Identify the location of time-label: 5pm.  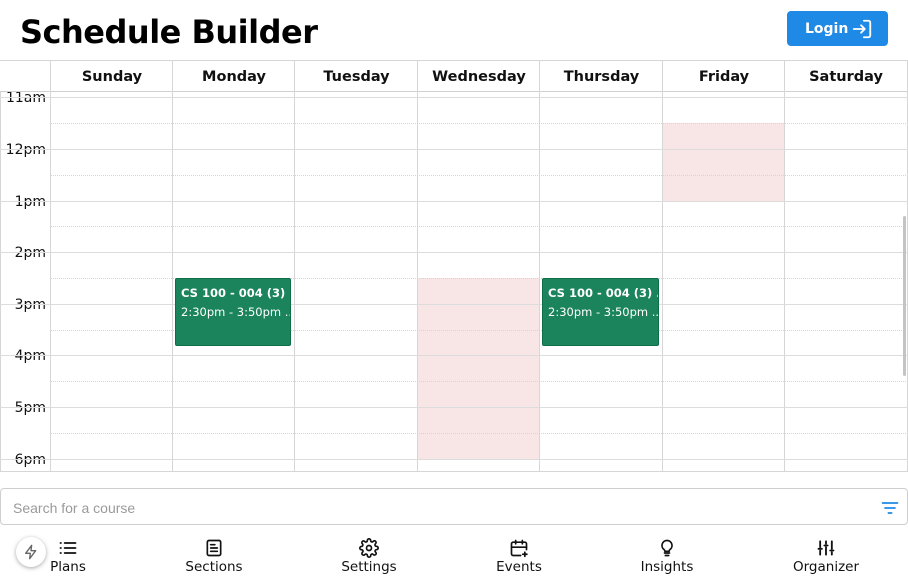
(30, 408).